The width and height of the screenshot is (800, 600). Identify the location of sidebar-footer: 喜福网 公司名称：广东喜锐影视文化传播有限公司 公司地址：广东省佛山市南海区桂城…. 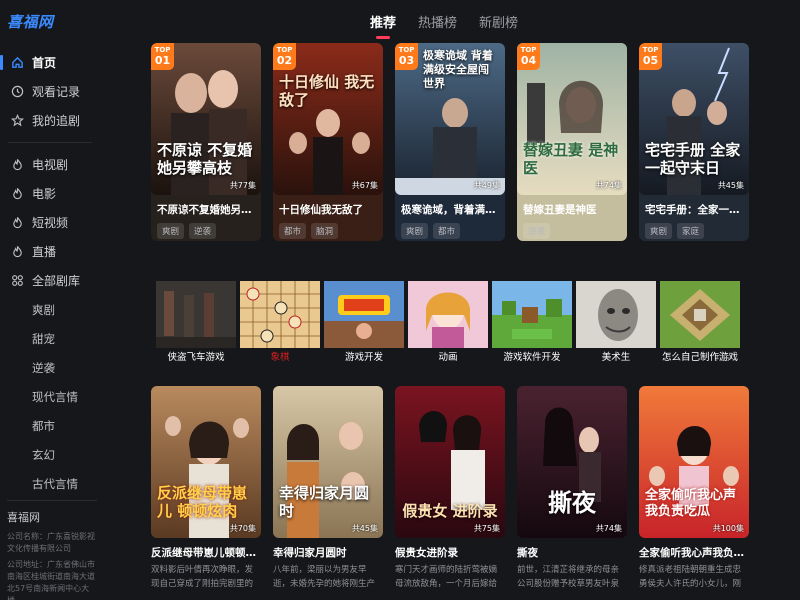
(52, 550).